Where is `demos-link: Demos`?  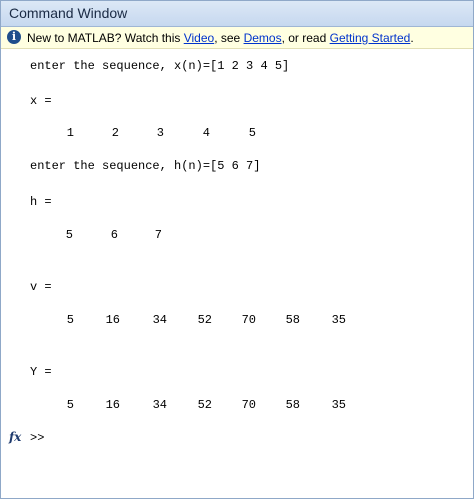
demos-link: Demos is located at coordinates (263, 38).